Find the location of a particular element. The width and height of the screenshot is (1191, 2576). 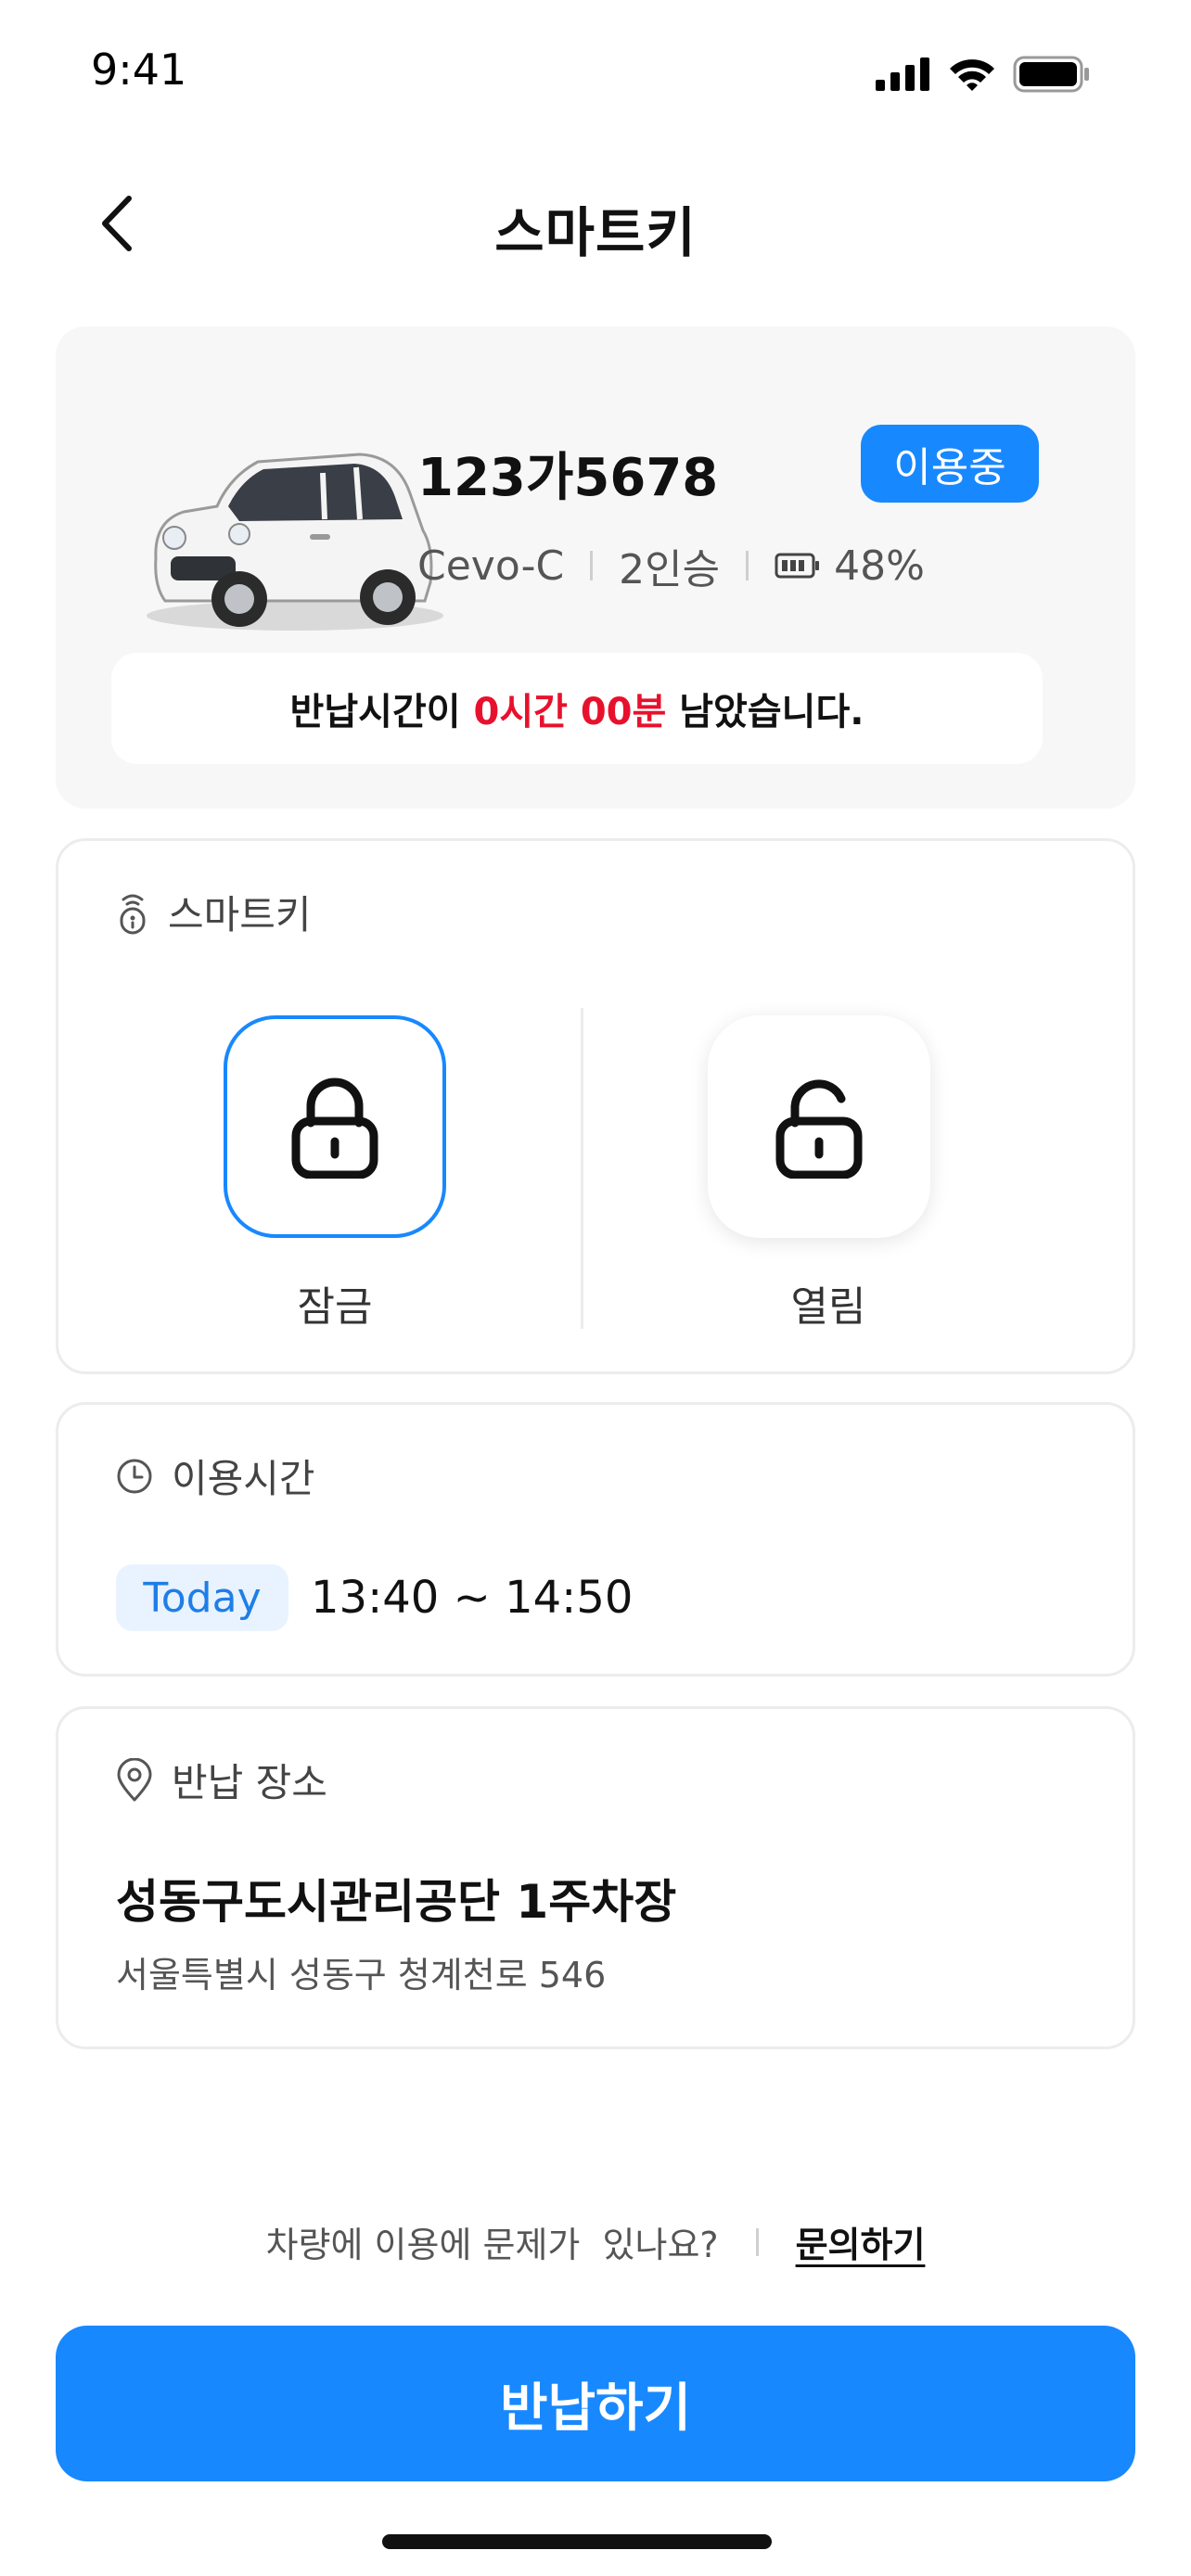

return-button: 반납하기 is located at coordinates (595, 2404).